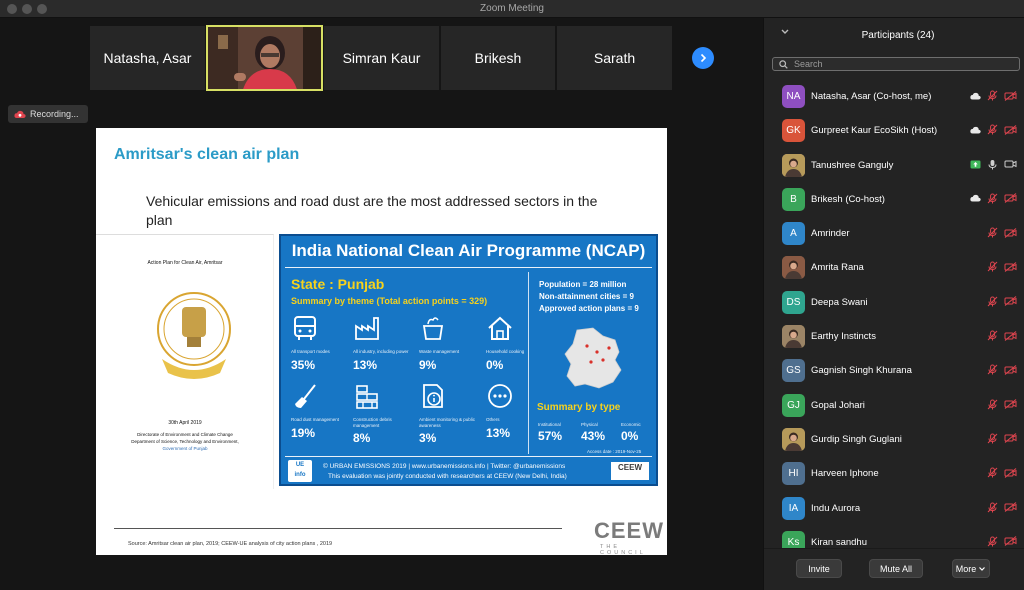  What do you see at coordinates (971, 568) in the screenshot?
I see `more-button: More` at bounding box center [971, 568].